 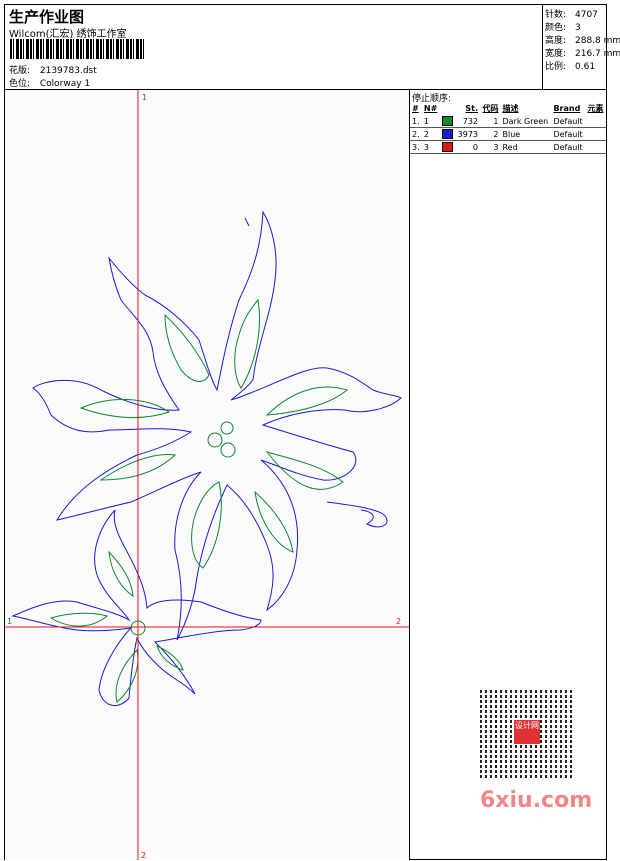 What do you see at coordinates (398, 621) in the screenshot?
I see `axis-label-right: 2` at bounding box center [398, 621].